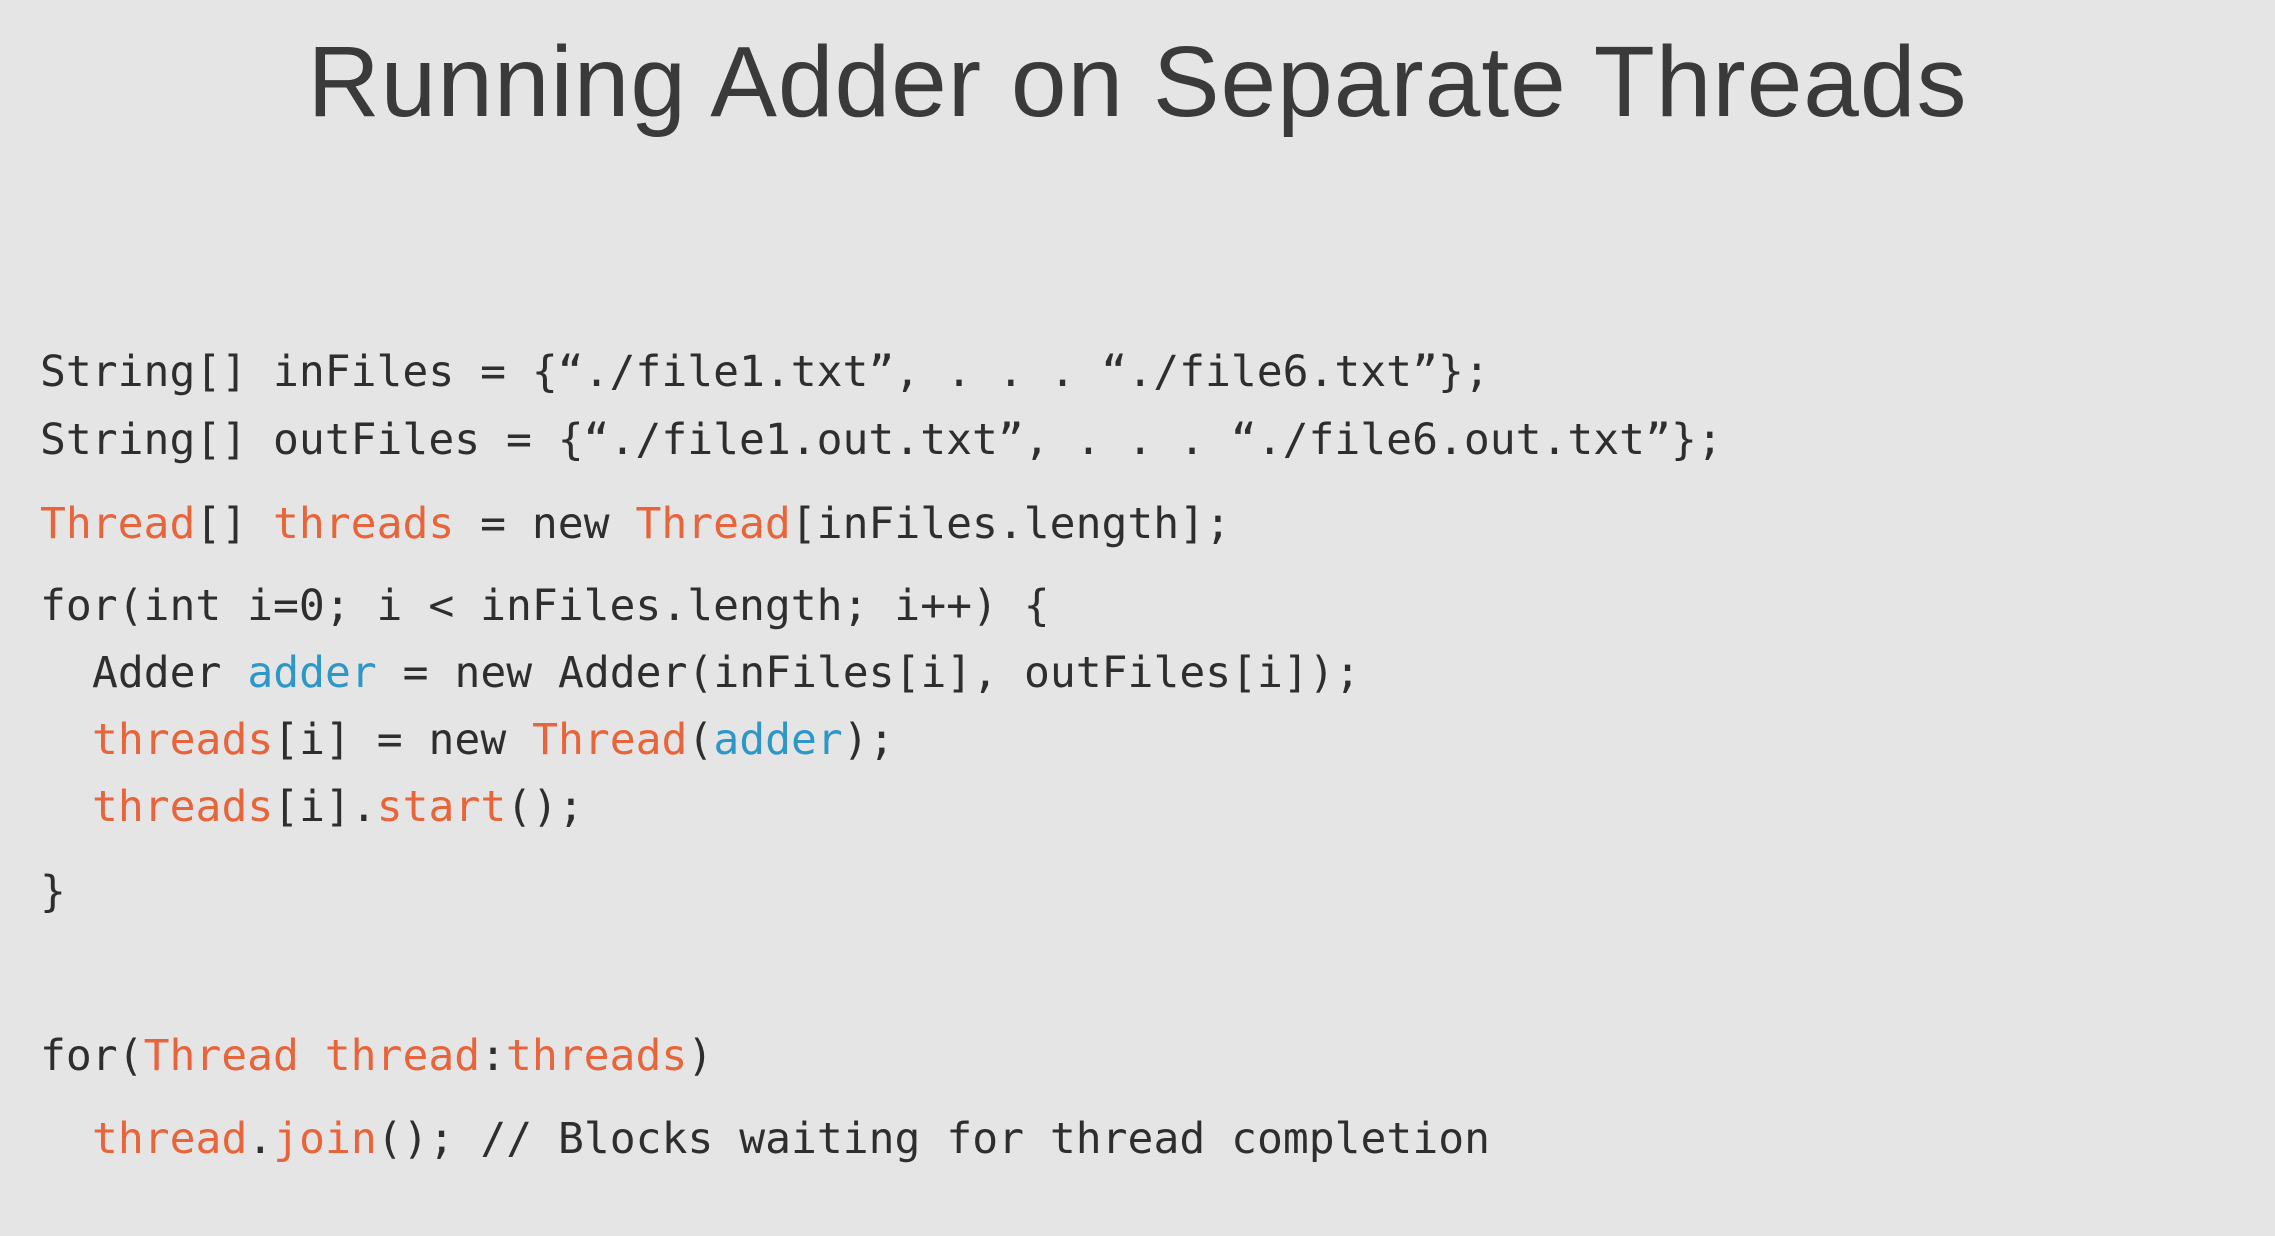 This screenshot has height=1236, width=2275. What do you see at coordinates (1137, 82) in the screenshot?
I see `slide-title: Running Adder on Separate Threads` at bounding box center [1137, 82].